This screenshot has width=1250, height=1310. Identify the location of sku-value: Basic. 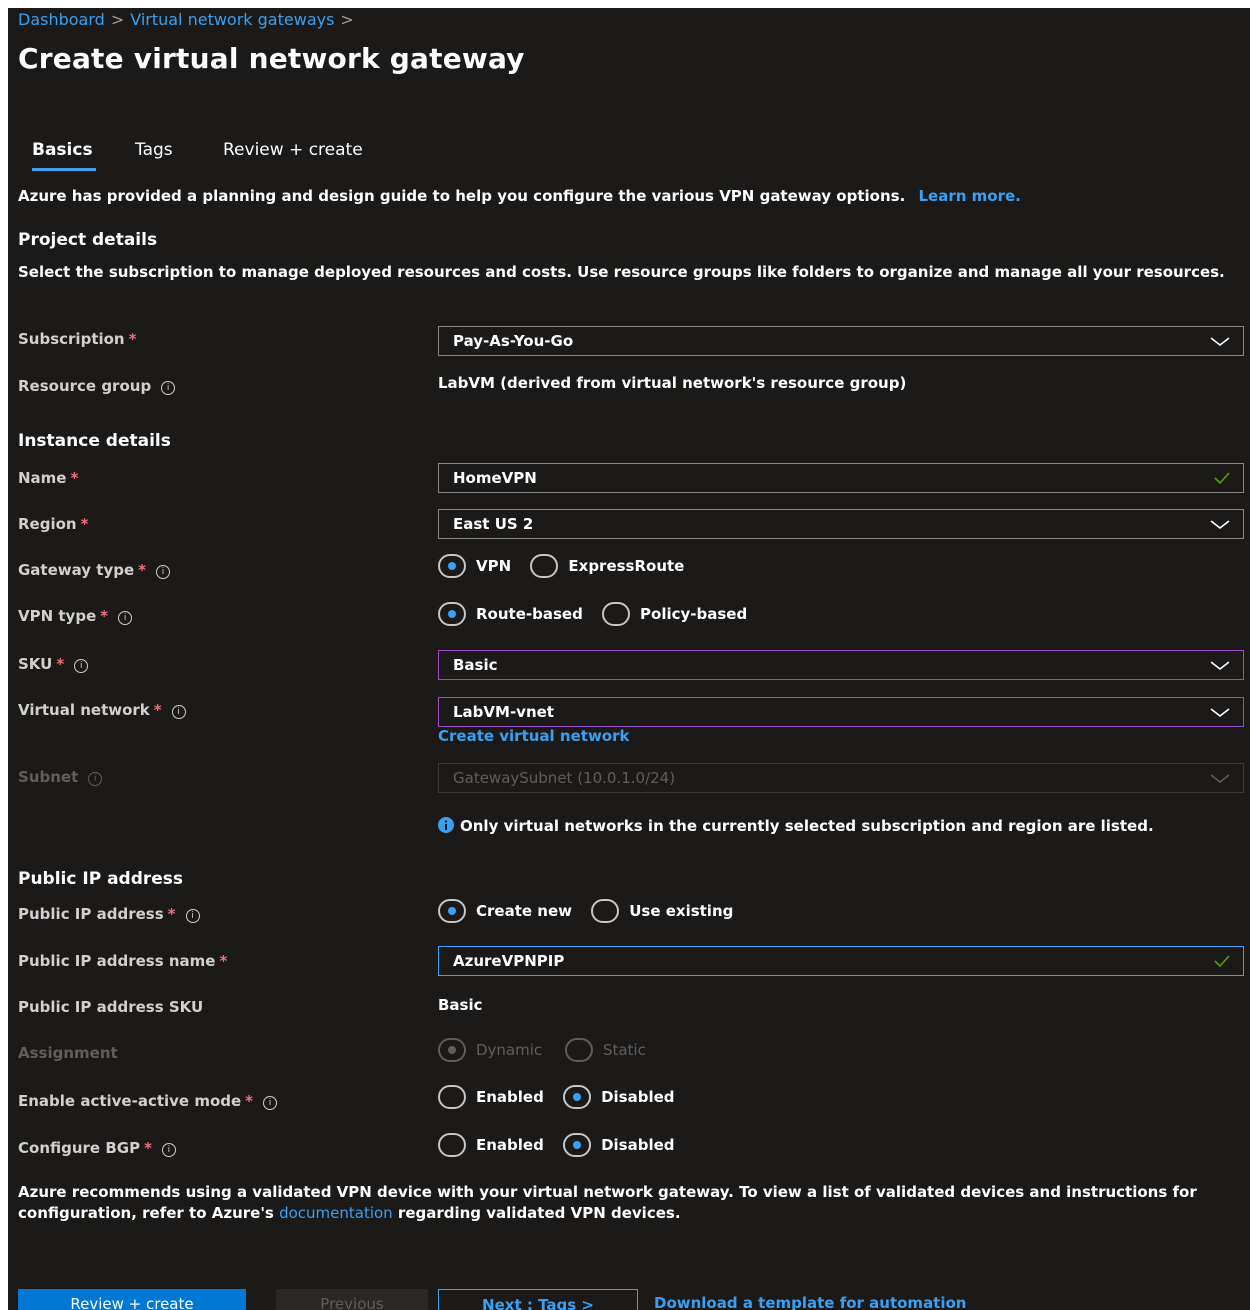
(475, 665).